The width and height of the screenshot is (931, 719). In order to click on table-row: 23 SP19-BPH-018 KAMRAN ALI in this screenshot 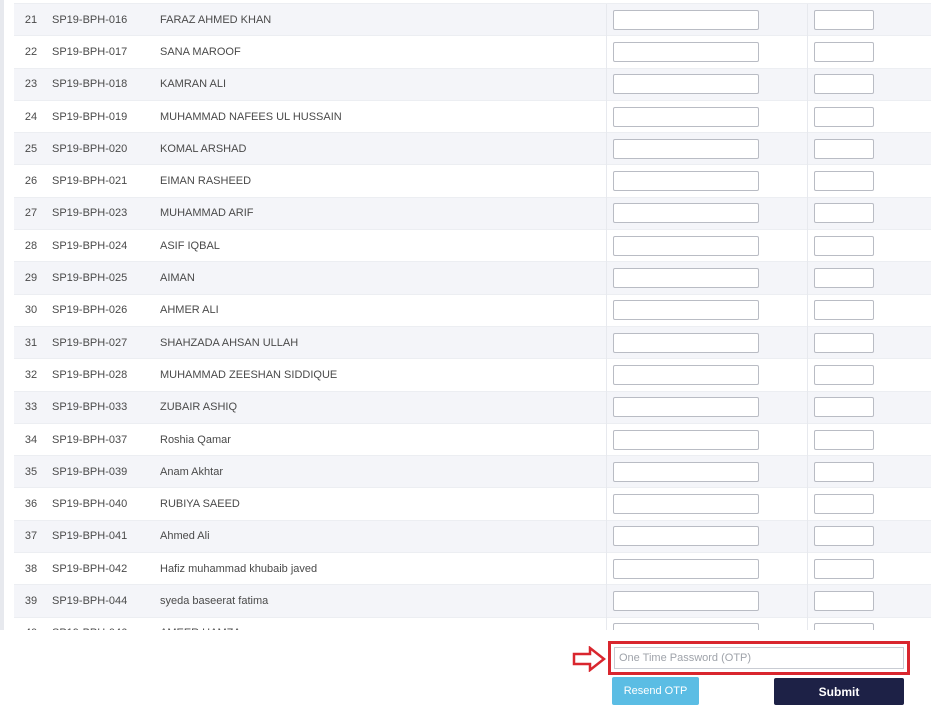, I will do `click(472, 84)`.